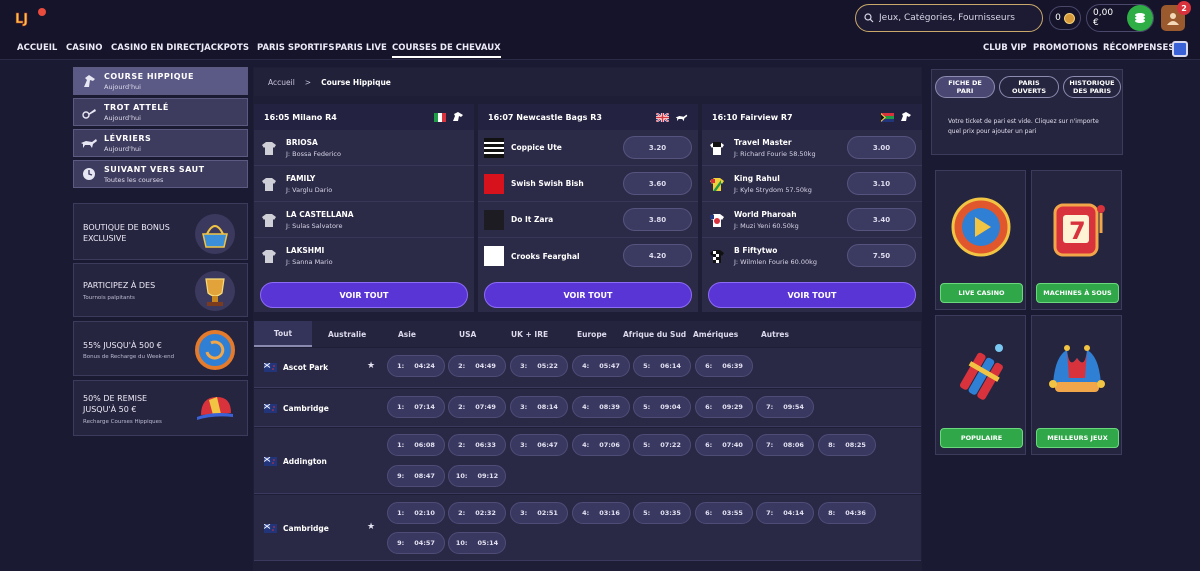 This screenshot has height=571, width=1200. I want to click on tab-others: Autres, so click(775, 334).